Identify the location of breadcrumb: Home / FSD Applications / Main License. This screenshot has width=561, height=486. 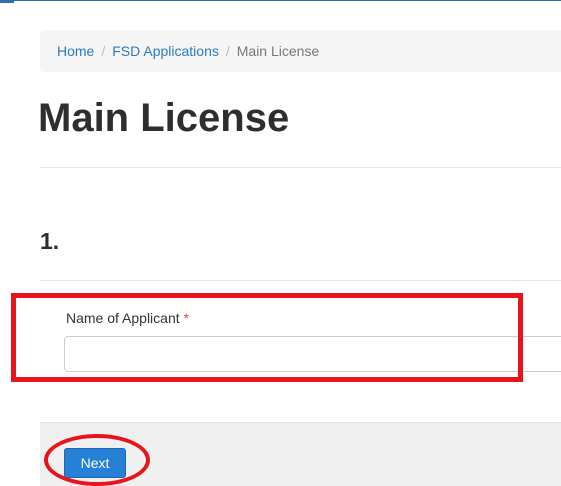
(300, 51).